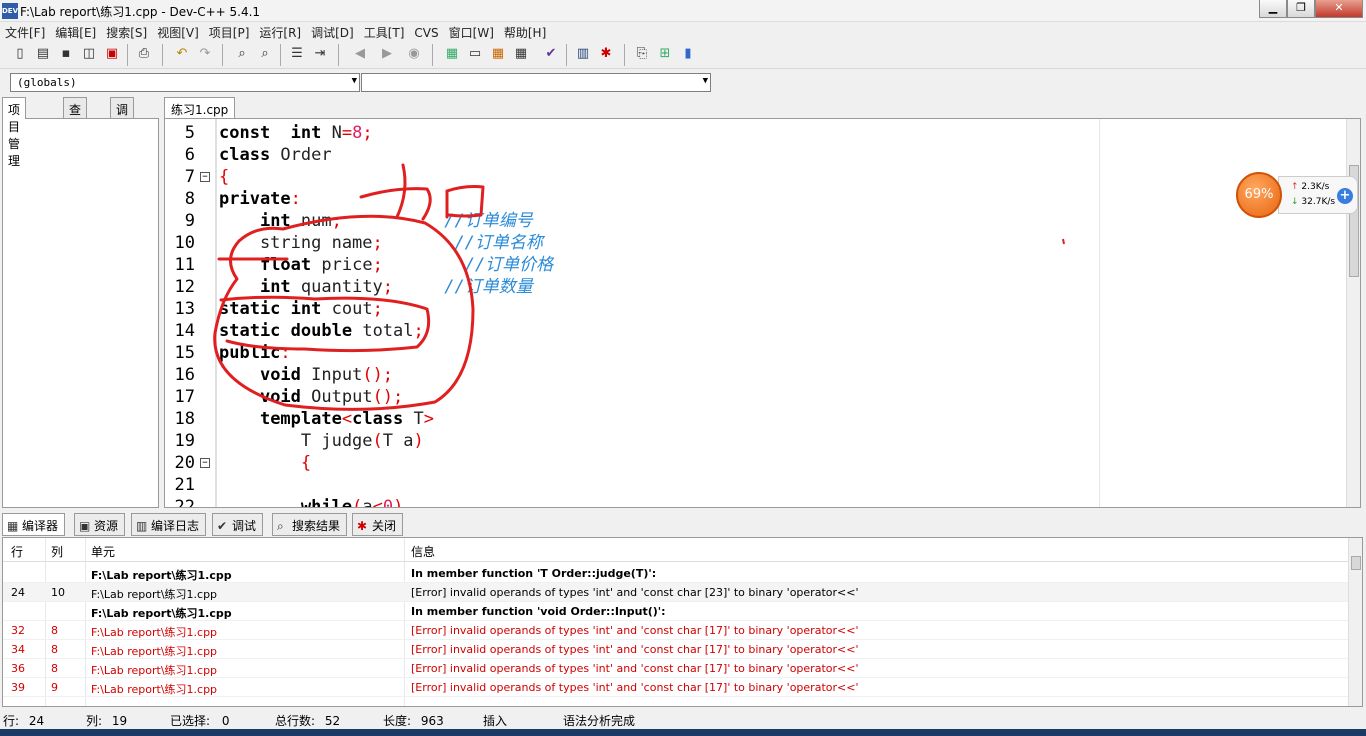  I want to click on line-number: 21, so click(184, 485).